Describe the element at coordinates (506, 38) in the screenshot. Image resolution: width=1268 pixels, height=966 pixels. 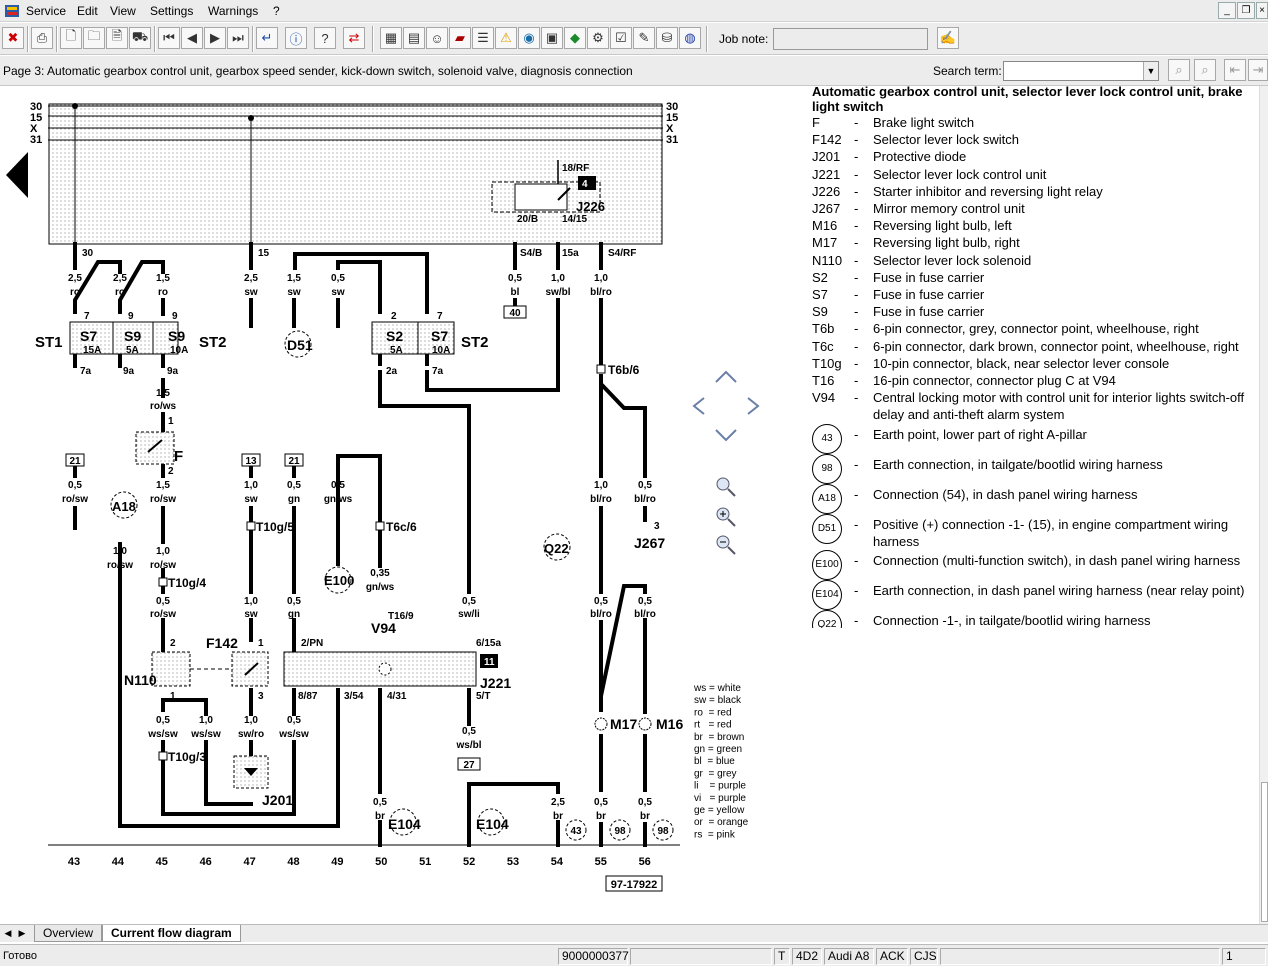
I see `warning-icon: ⚠` at that location.